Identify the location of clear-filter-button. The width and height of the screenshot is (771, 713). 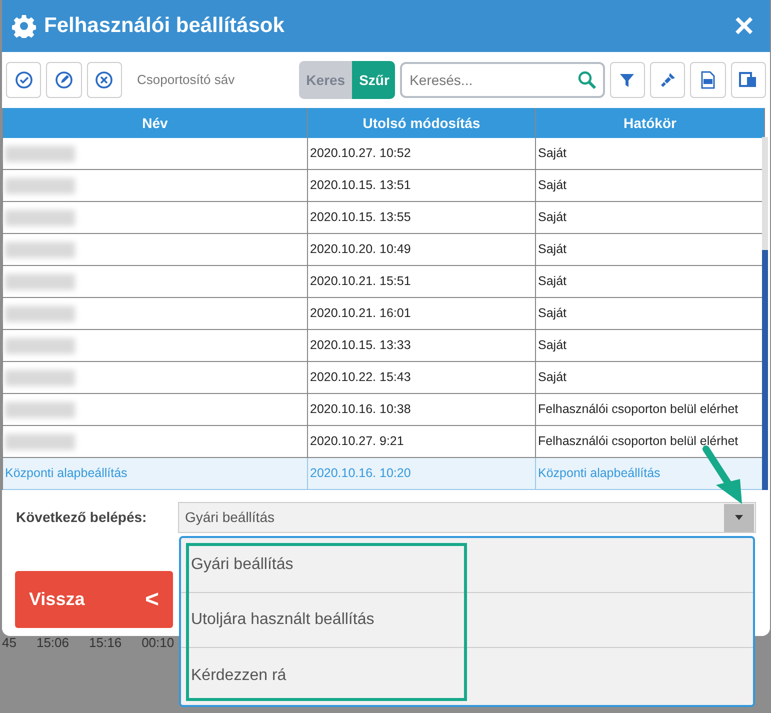
(668, 80).